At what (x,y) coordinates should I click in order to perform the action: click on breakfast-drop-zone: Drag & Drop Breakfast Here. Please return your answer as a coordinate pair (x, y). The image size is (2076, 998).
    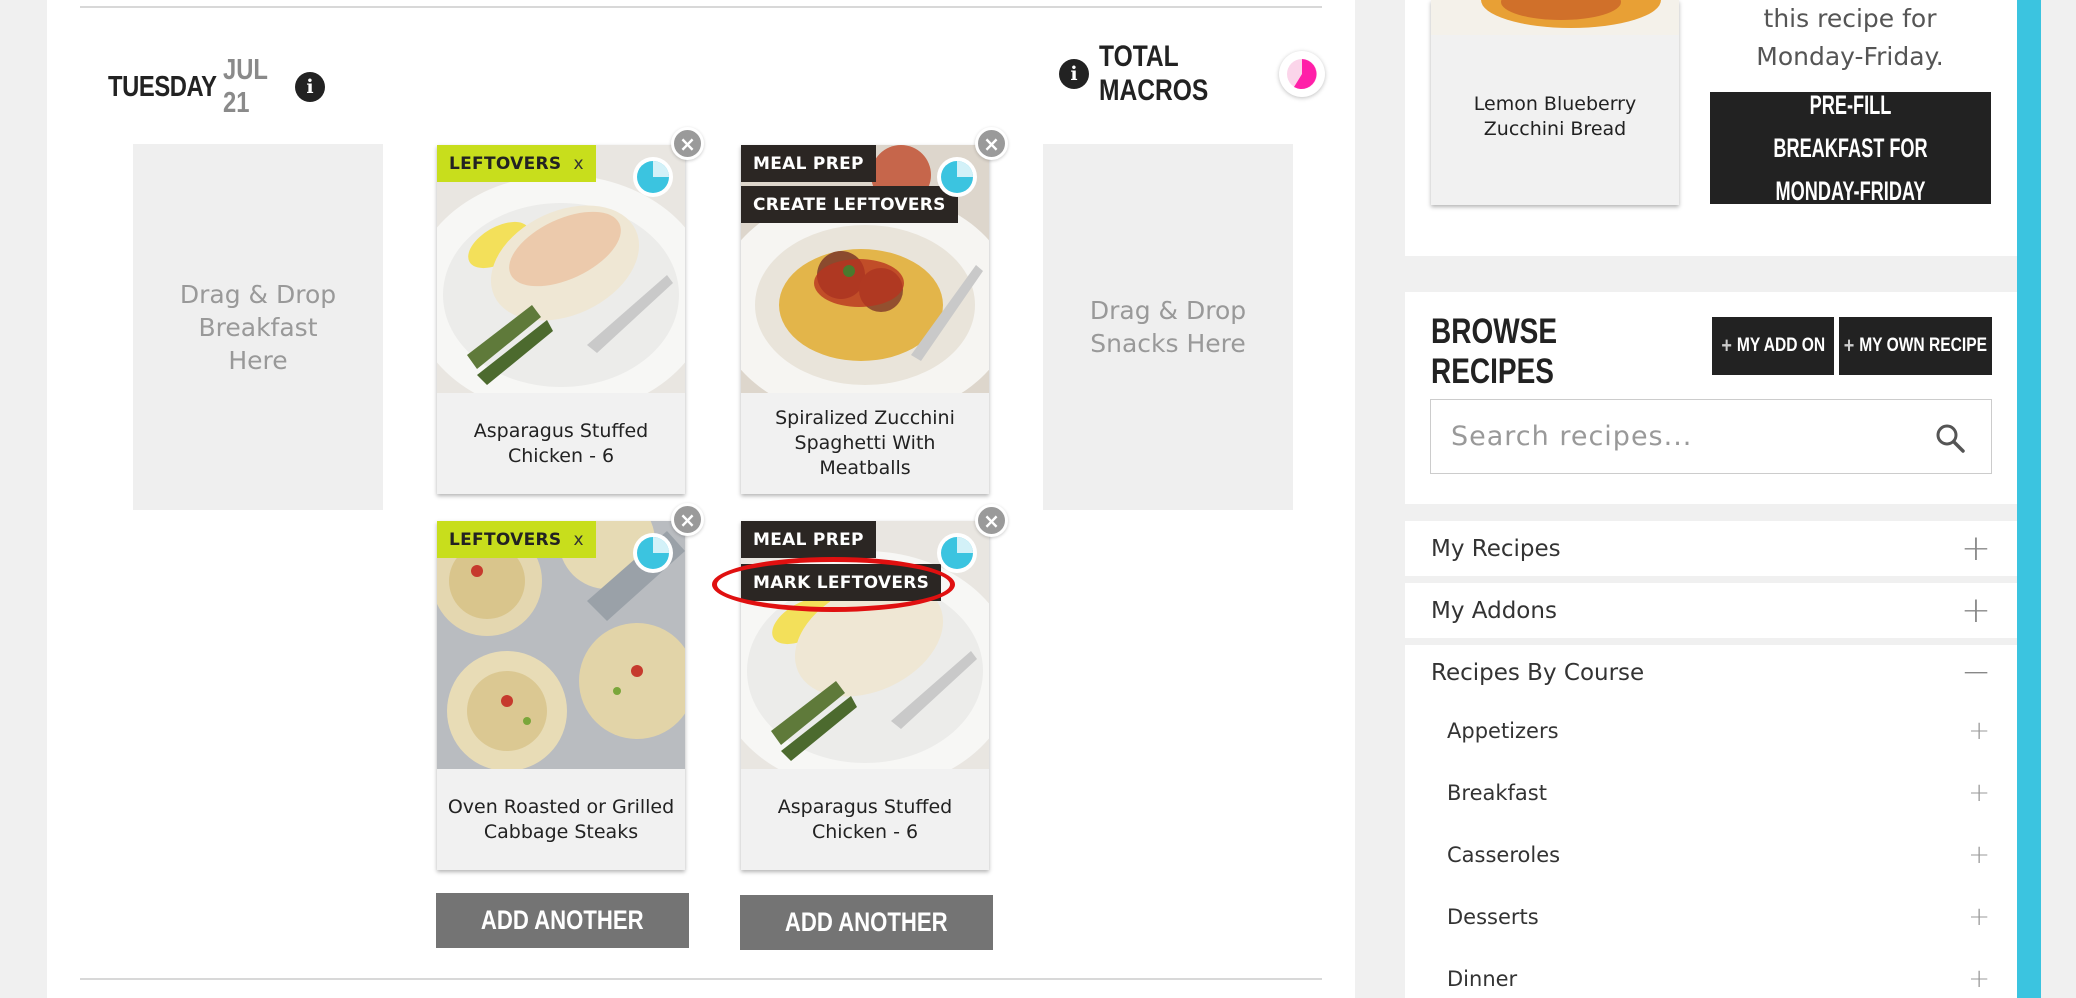
    Looking at the image, I should click on (258, 327).